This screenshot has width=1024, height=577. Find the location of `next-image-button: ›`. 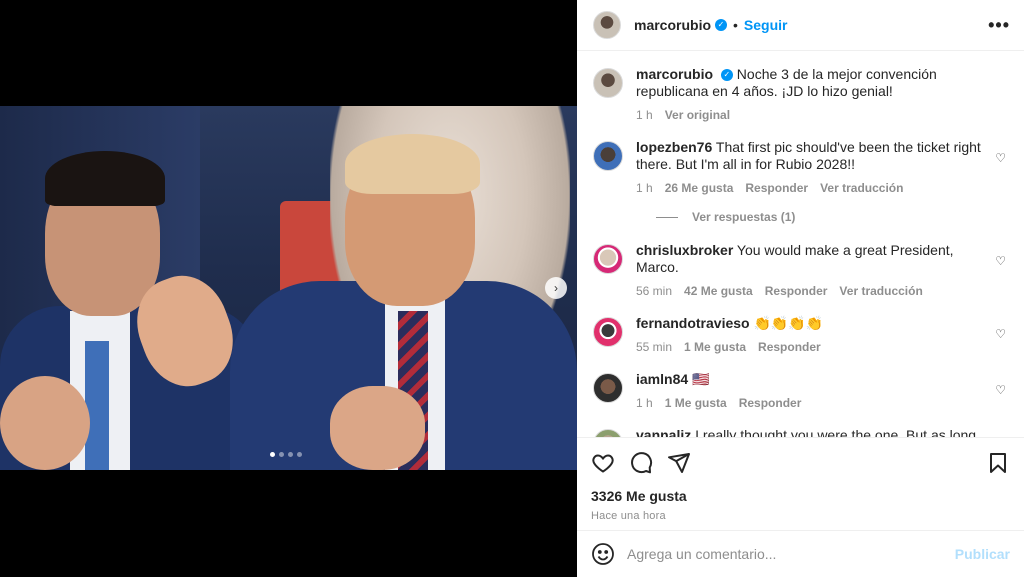

next-image-button: › is located at coordinates (556, 288).